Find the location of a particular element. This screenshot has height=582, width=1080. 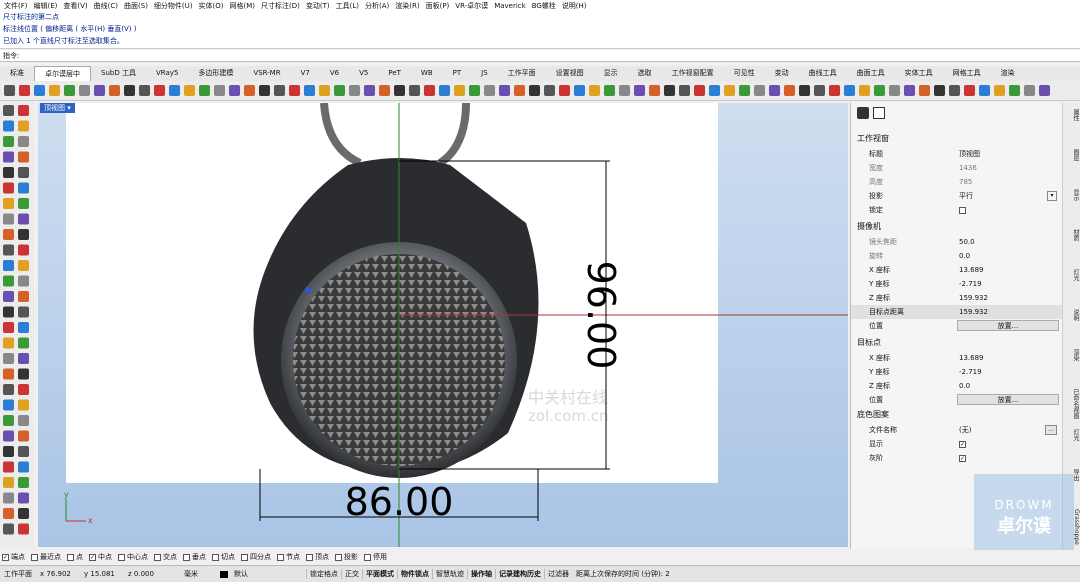

osnap-option: 顶点 is located at coordinates (317, 557).